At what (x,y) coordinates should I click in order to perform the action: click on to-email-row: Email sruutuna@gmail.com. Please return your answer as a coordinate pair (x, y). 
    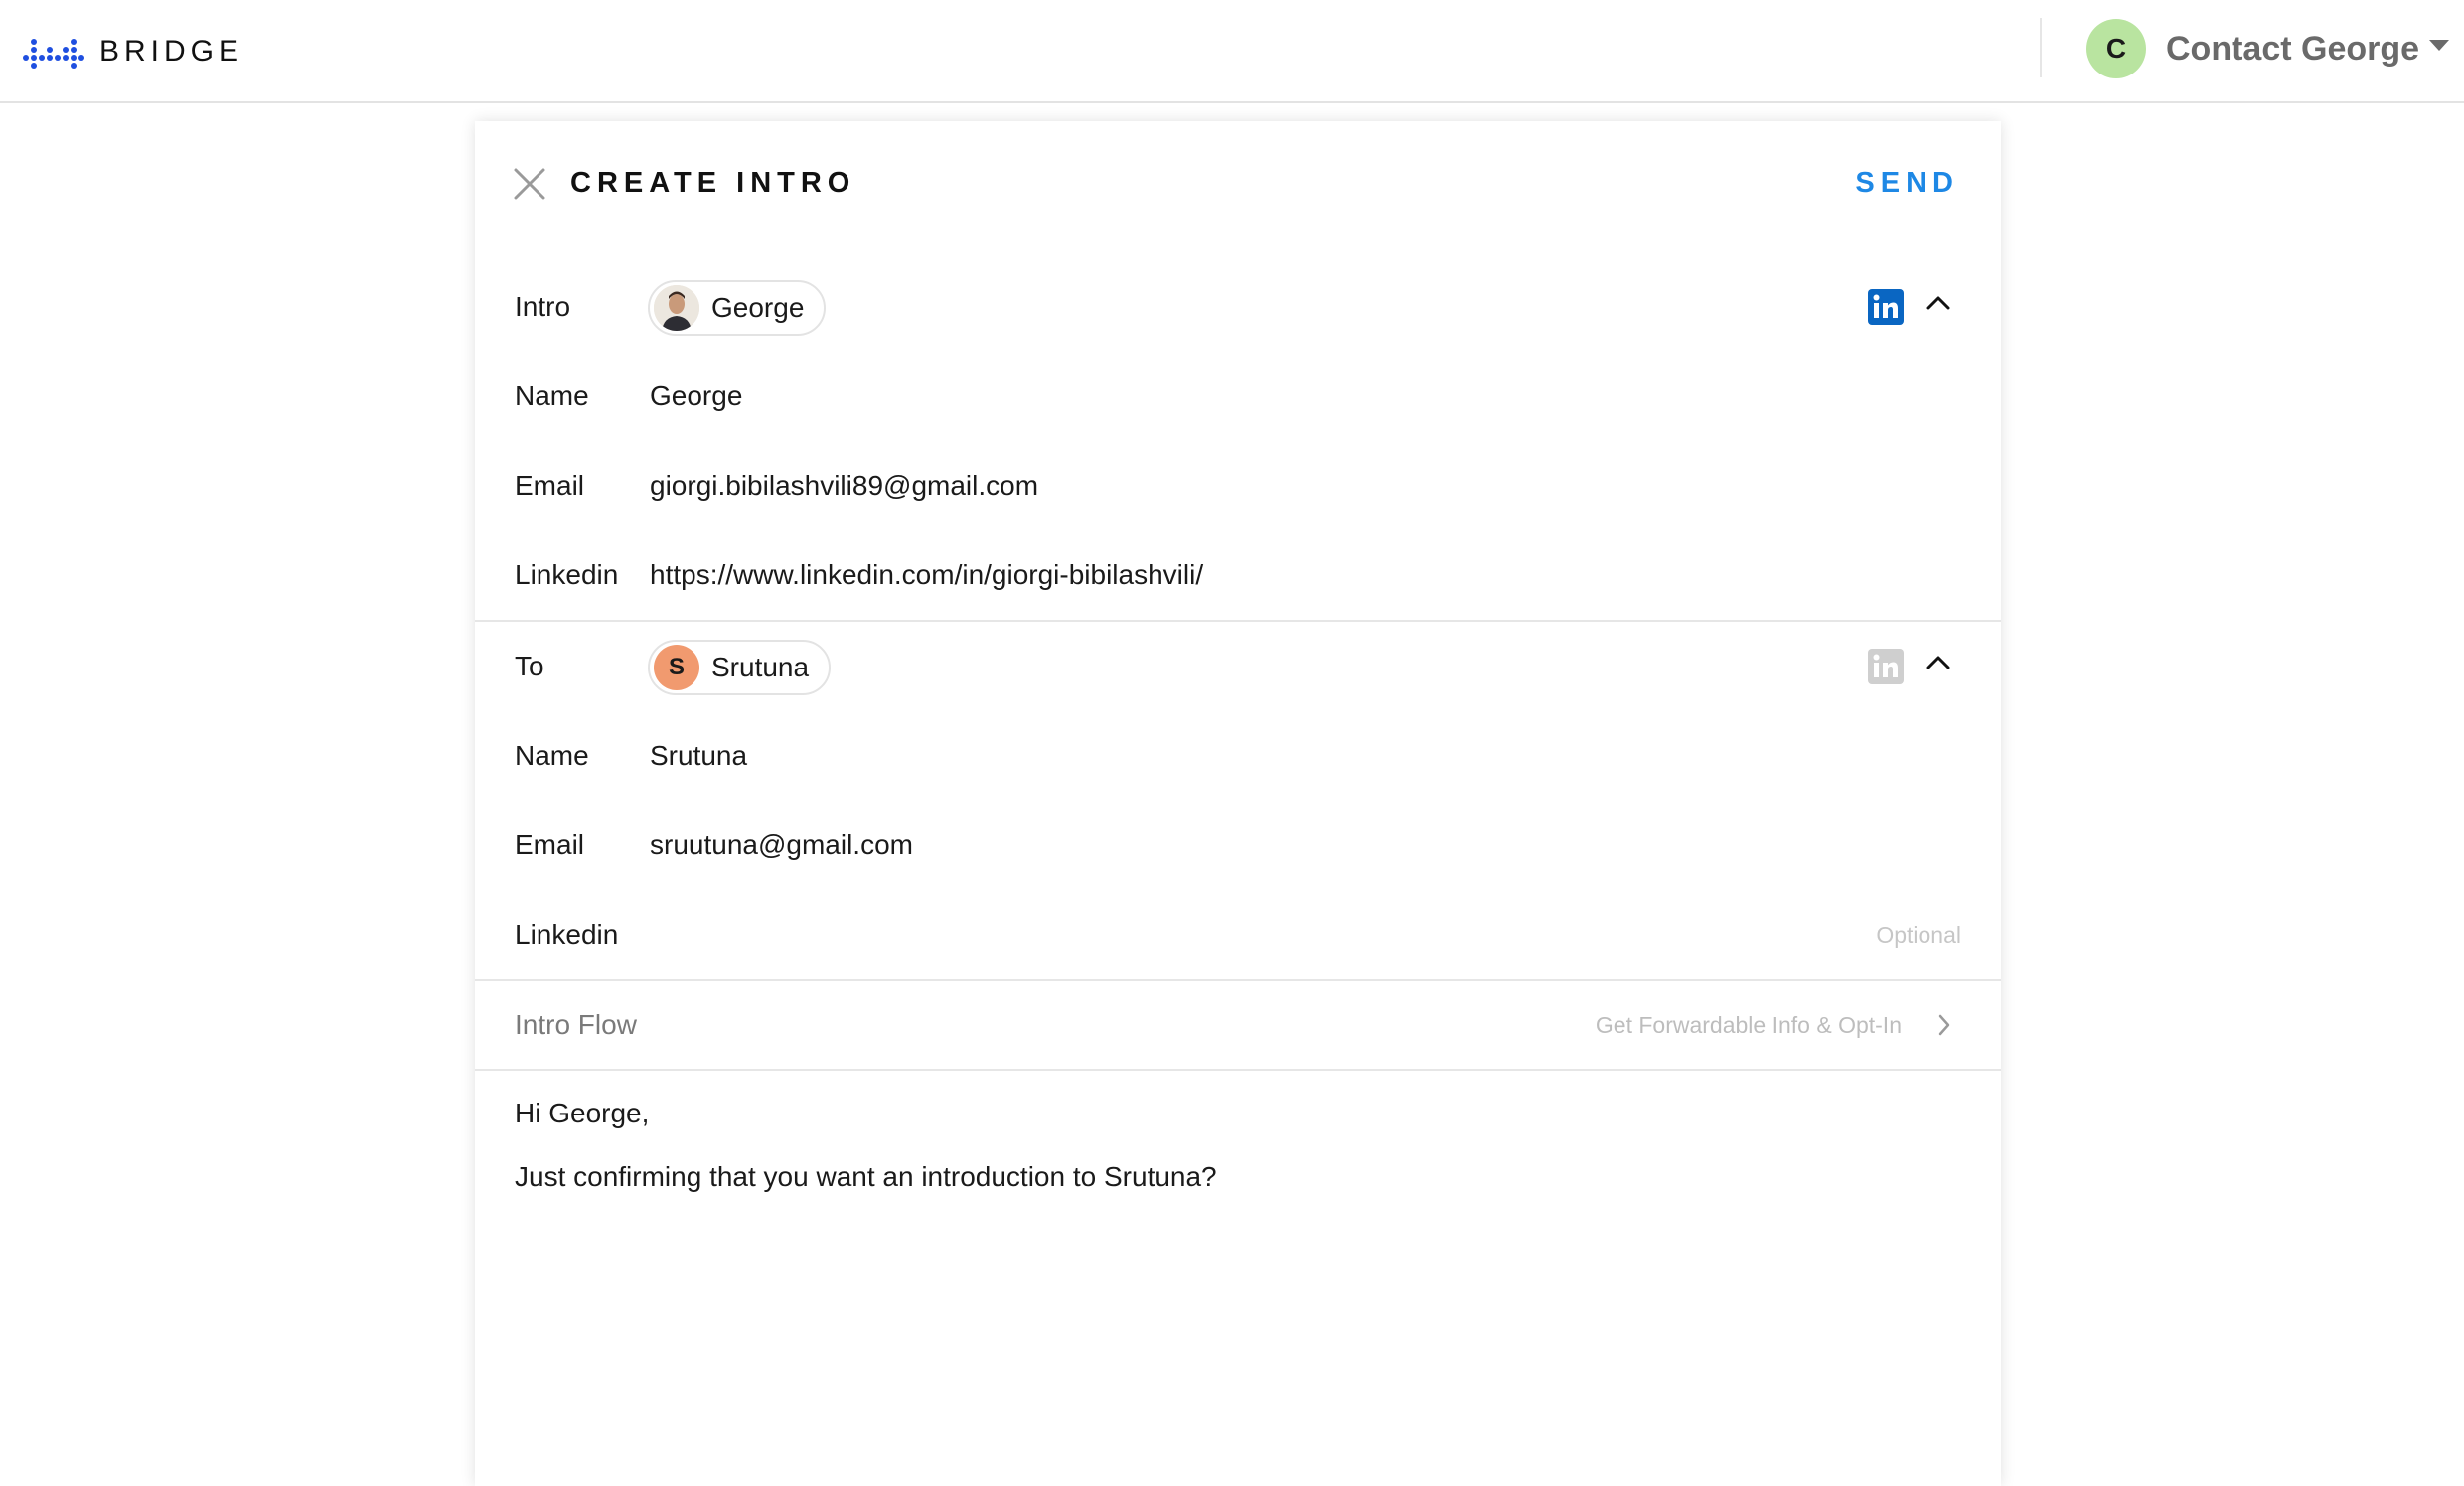
    Looking at the image, I should click on (1238, 845).